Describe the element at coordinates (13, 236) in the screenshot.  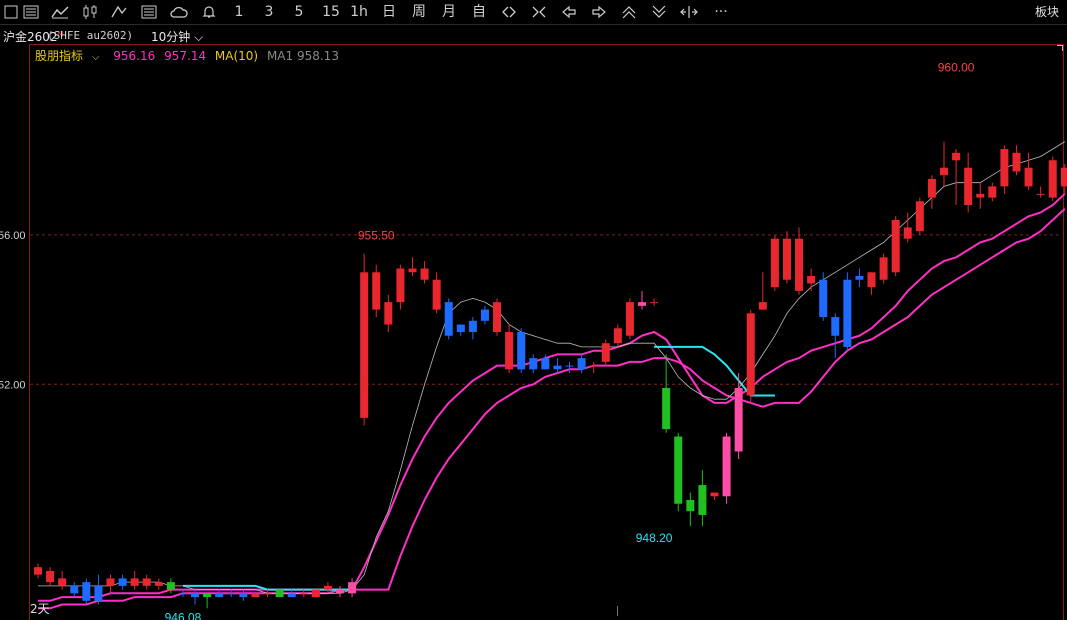
I see `y-tick-label: 56.00` at that location.